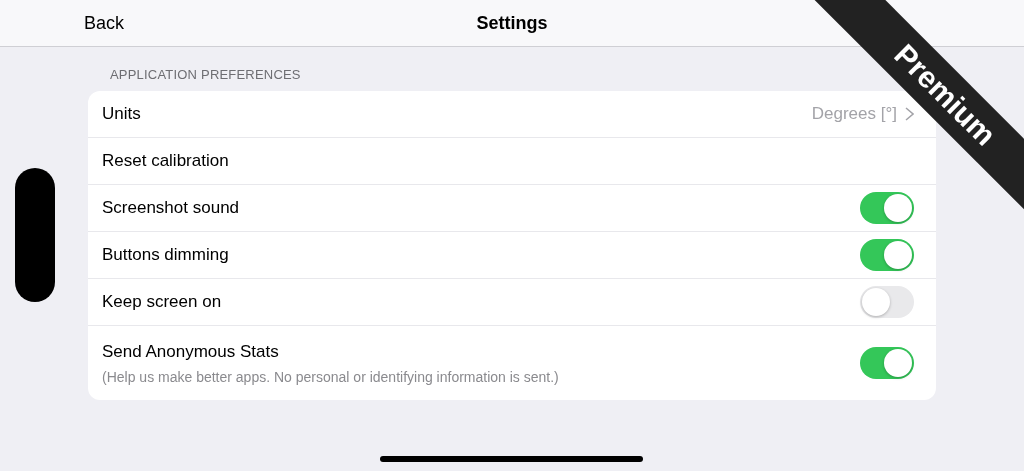 Image resolution: width=1024 pixels, height=471 pixels. I want to click on setting-note: (Help us make better apps. No personal or identifying information is sent.), so click(331, 376).